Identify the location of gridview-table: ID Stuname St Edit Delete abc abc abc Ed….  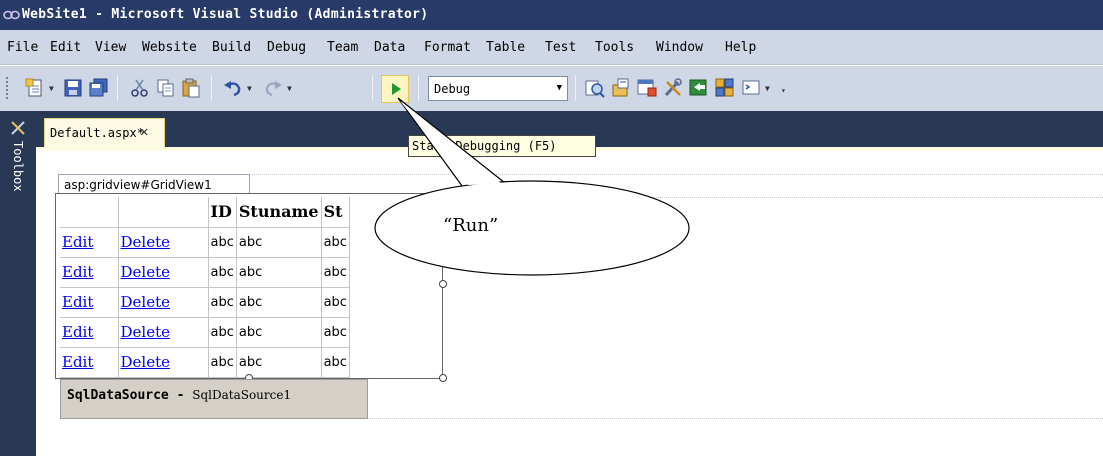
(205, 287).